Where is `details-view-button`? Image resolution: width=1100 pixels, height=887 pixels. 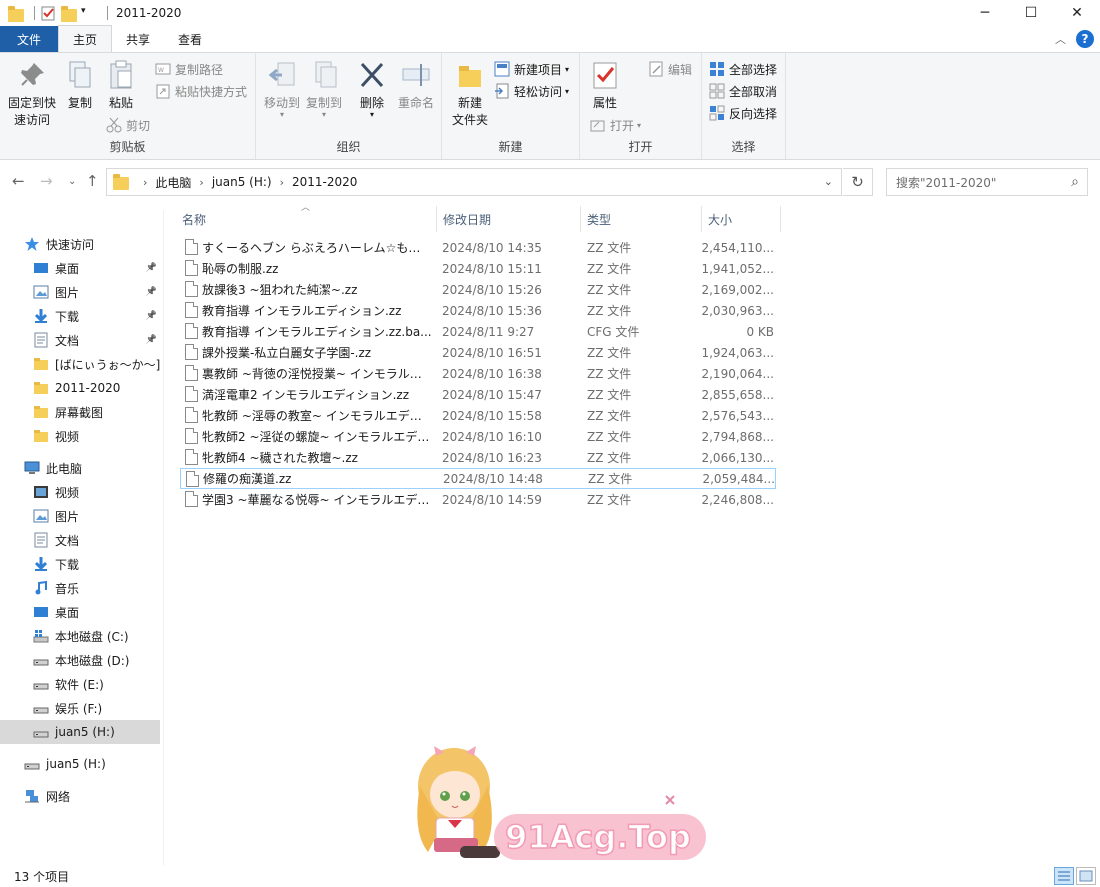 details-view-button is located at coordinates (1064, 876).